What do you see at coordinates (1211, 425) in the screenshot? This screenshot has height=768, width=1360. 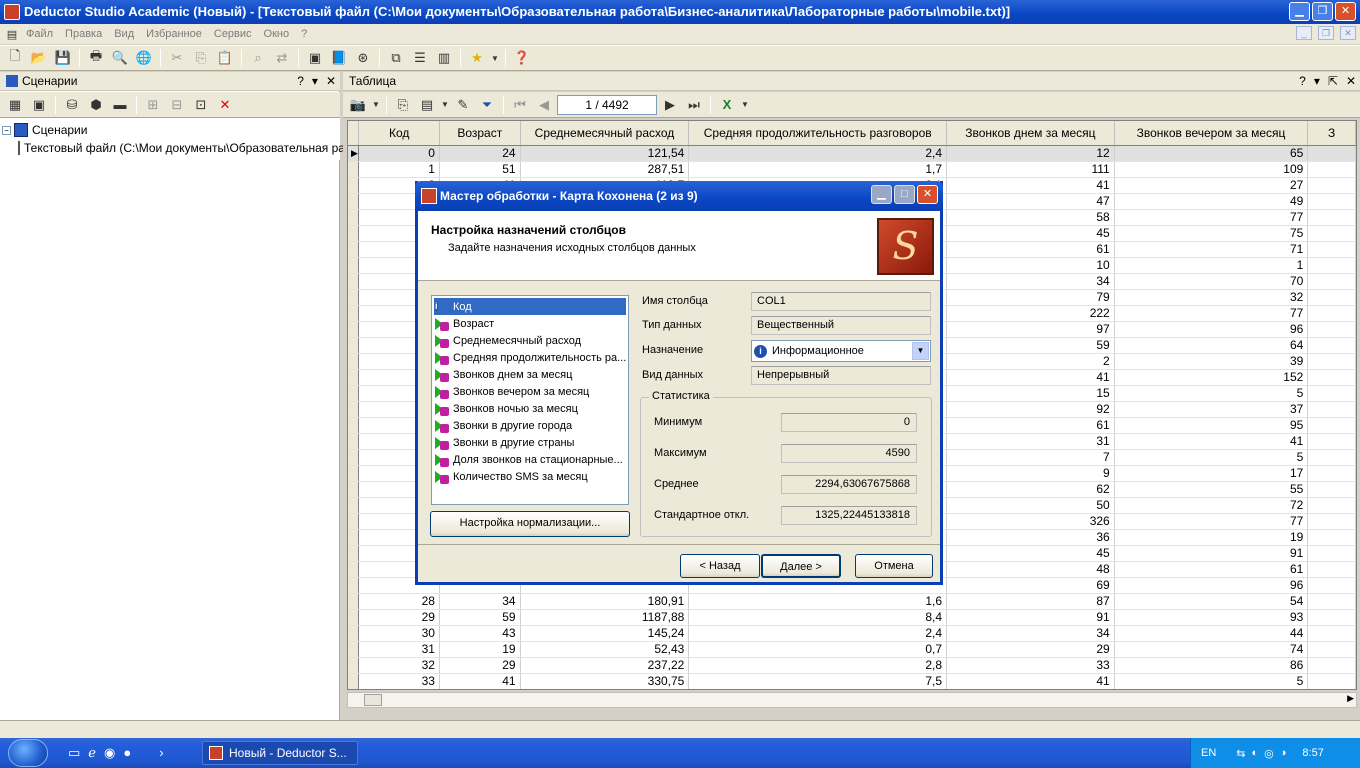 I see `table-cell: 95` at bounding box center [1211, 425].